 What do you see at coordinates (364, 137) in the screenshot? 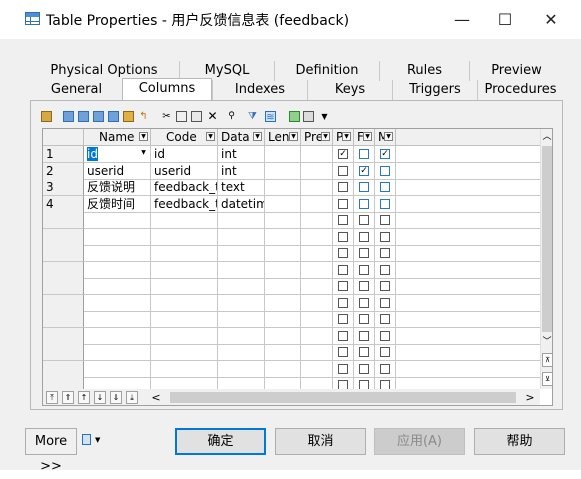
I see `column-header-foreign: F ▼` at bounding box center [364, 137].